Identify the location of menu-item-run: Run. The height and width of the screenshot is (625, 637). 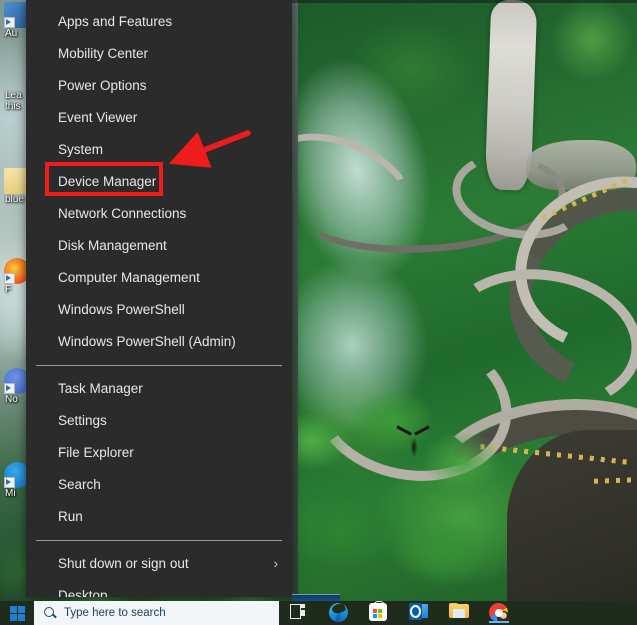
(159, 517).